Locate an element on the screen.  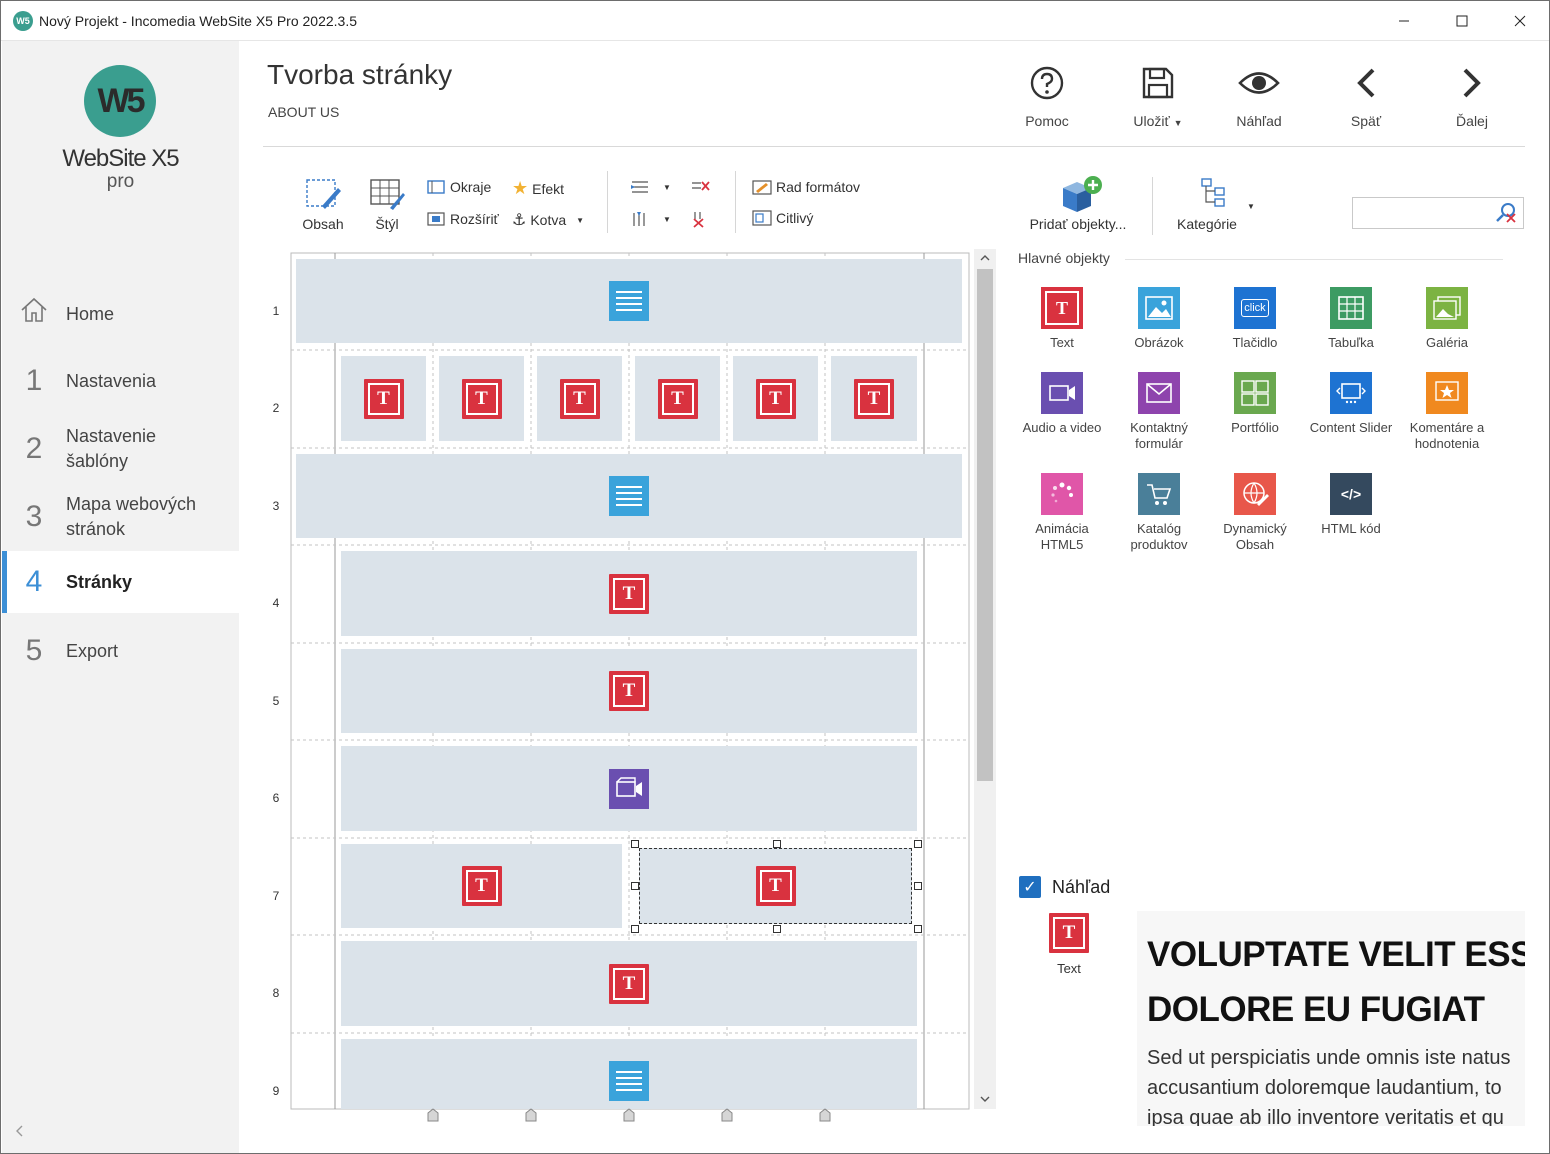
object-image: Obrázok is located at coordinates (1159, 319).